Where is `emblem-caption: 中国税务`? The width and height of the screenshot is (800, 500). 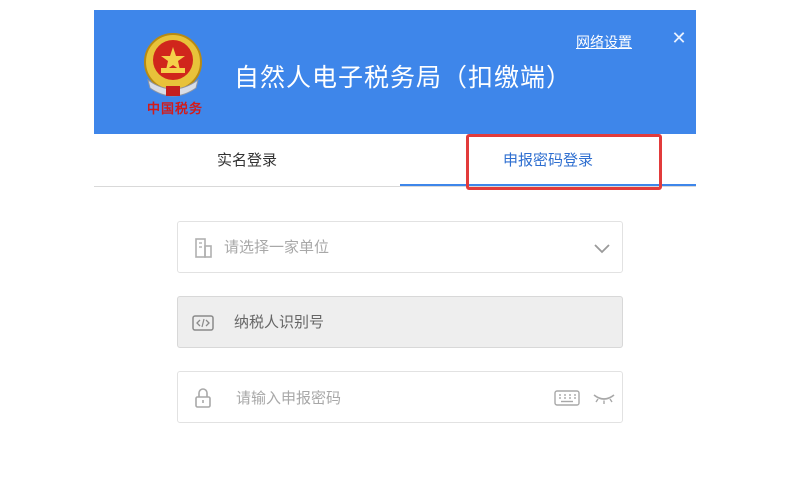 emblem-caption: 中国税务 is located at coordinates (174, 109).